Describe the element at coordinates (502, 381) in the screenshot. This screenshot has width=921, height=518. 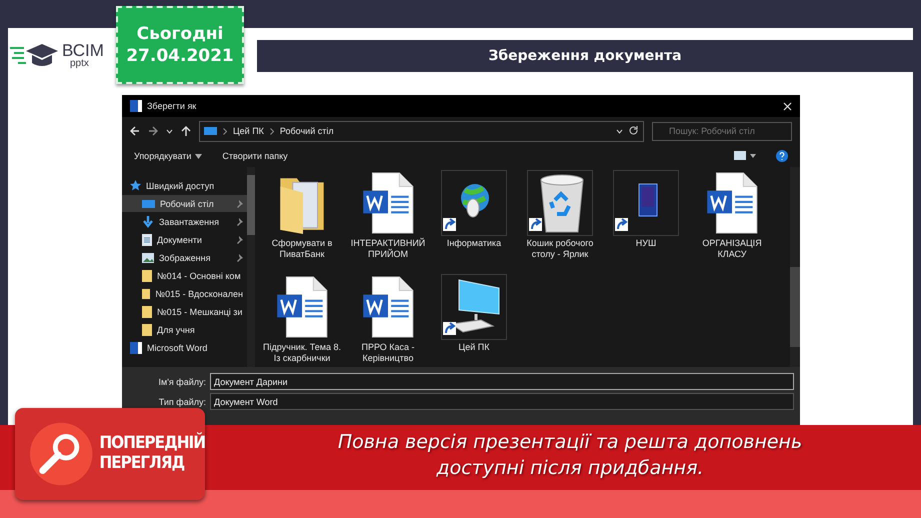
I see `file-name-field: Документ Дарини` at that location.